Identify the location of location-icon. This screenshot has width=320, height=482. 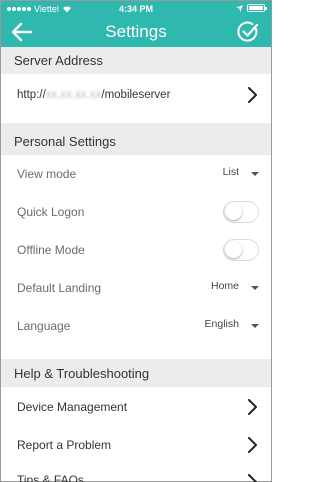
(239, 8).